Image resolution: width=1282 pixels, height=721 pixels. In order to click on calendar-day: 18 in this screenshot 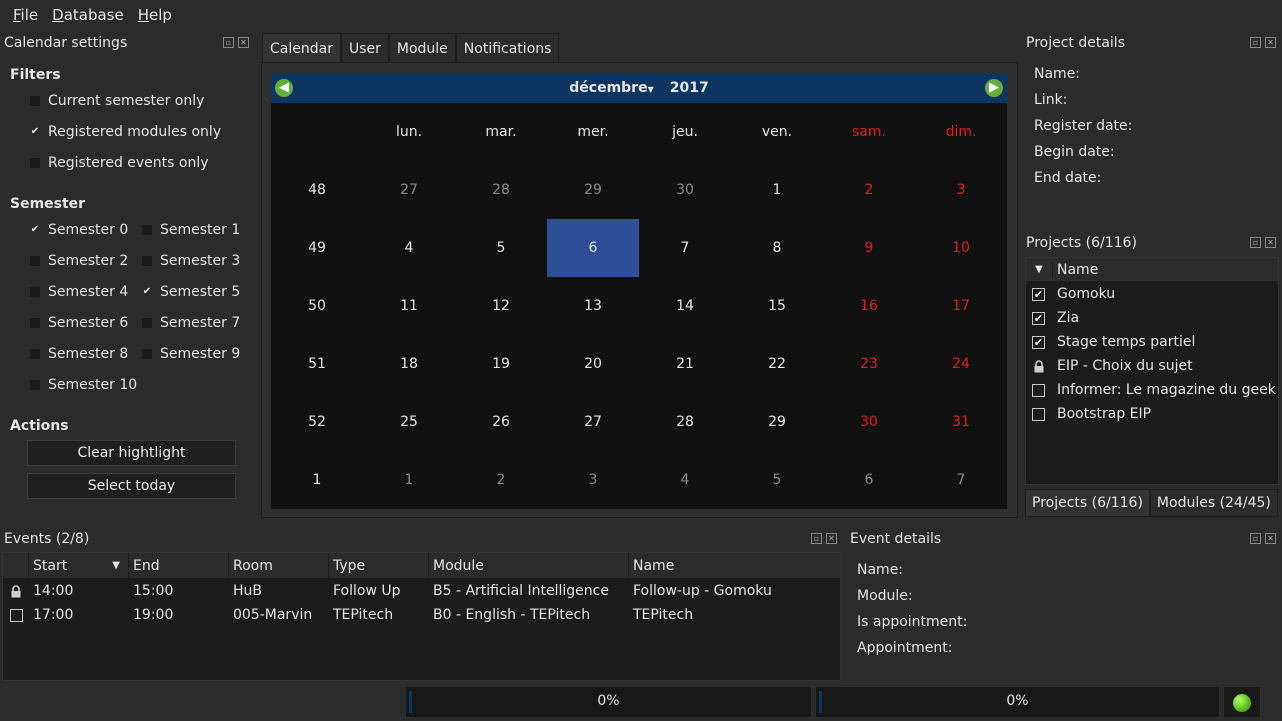, I will do `click(409, 364)`.